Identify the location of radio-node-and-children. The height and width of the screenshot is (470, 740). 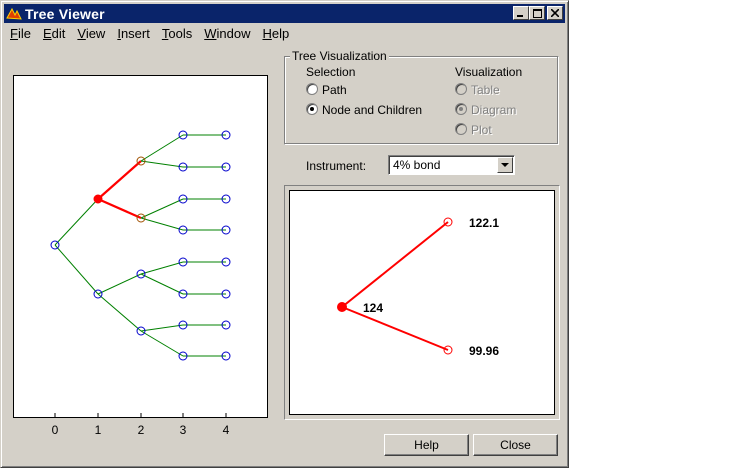
(312, 109).